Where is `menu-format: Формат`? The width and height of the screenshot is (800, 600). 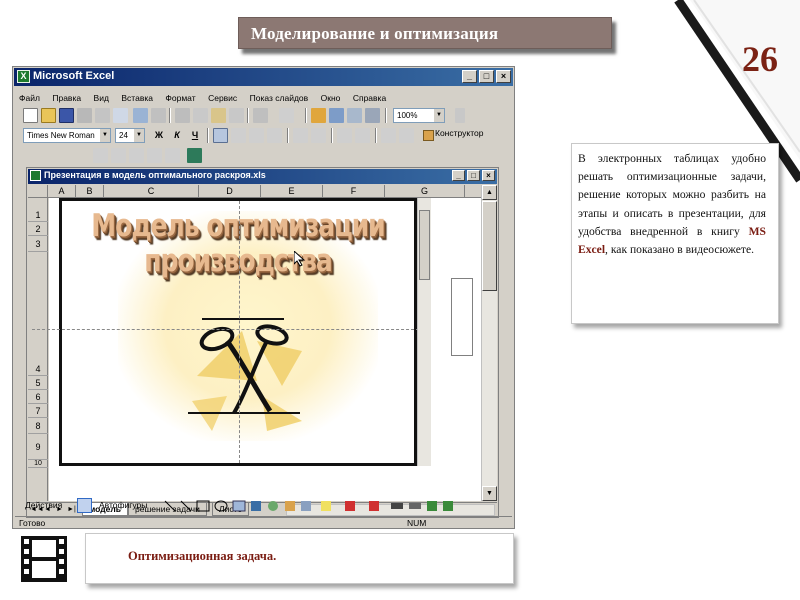
menu-format: Формат is located at coordinates (180, 98).